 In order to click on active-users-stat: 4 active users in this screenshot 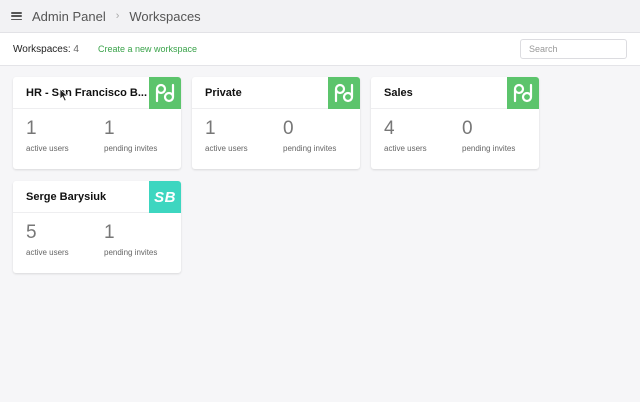, I will do `click(405, 136)`.